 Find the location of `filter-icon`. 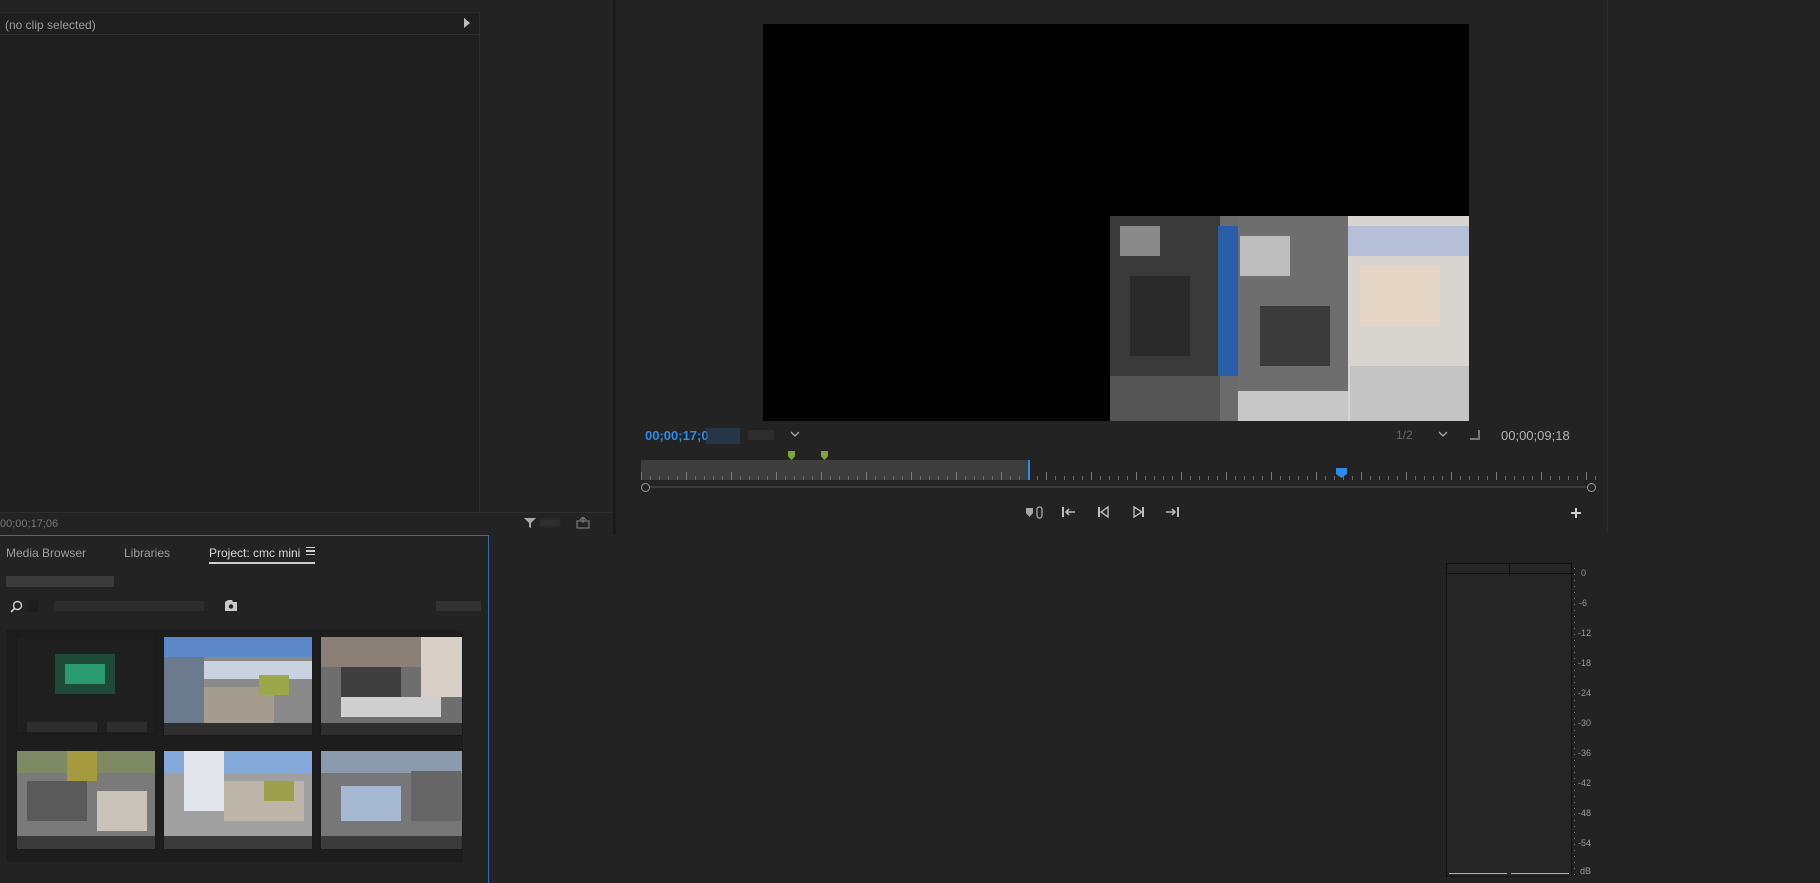

filter-icon is located at coordinates (530, 523).